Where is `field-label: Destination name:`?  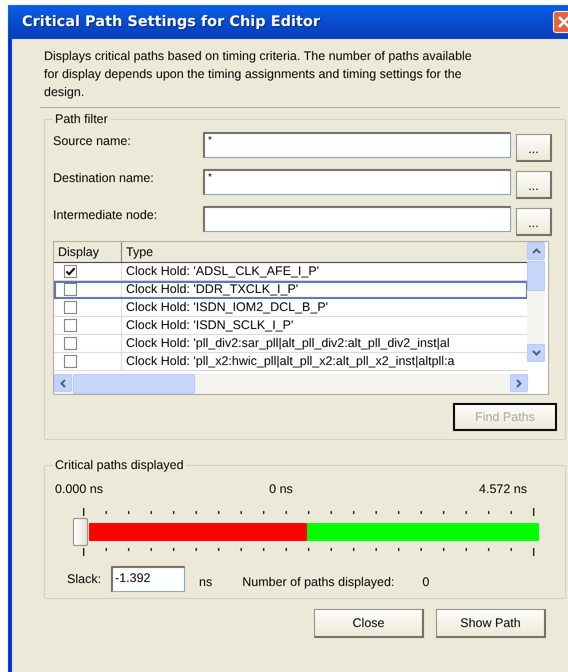
field-label: Destination name: is located at coordinates (104, 177).